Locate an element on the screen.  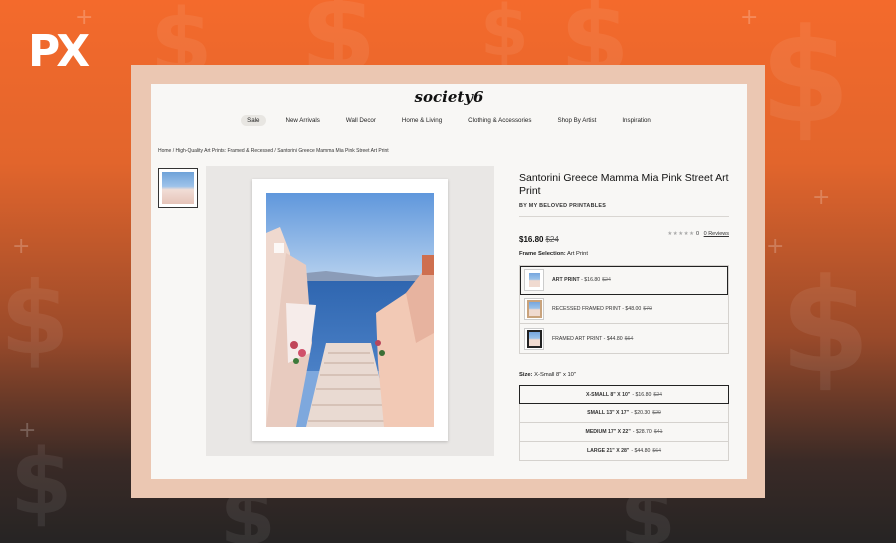
art-print-mockup is located at coordinates (350, 310).